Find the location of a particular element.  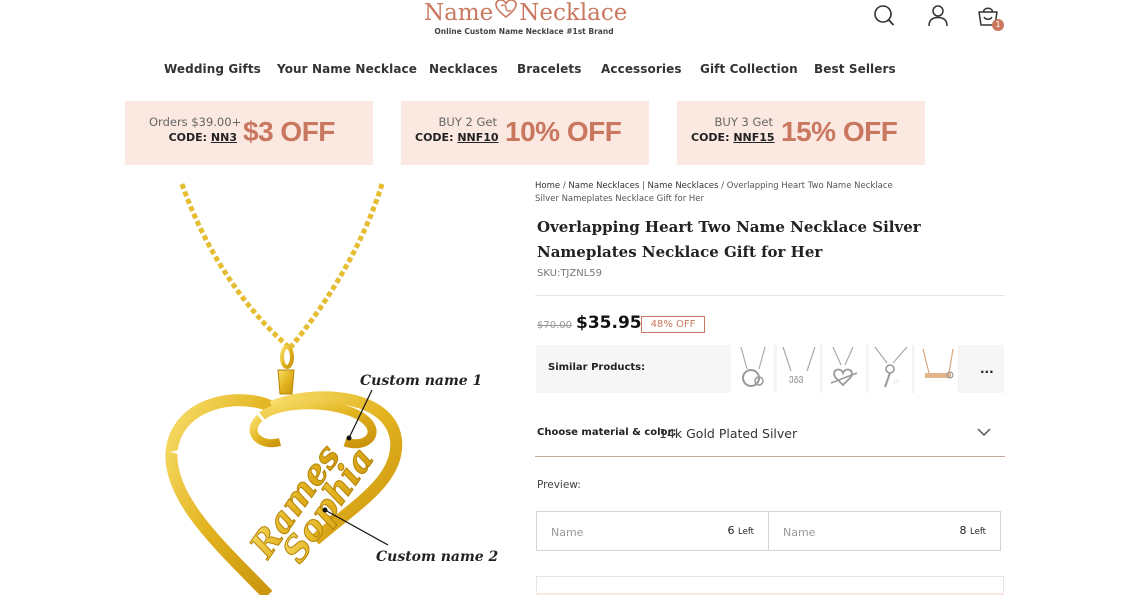

promo-2-code: NNF10 is located at coordinates (478, 137).